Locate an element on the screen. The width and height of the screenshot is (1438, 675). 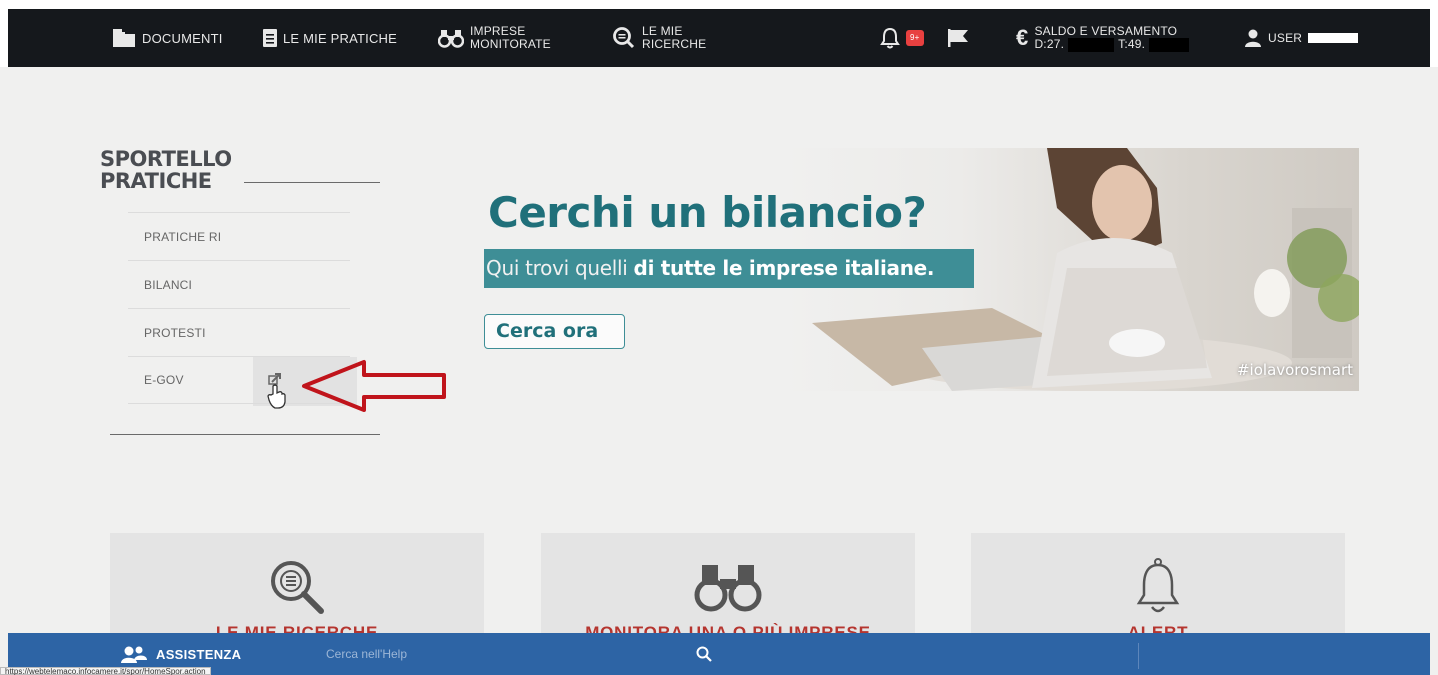
user-menu: USER is located at coordinates (1301, 38).